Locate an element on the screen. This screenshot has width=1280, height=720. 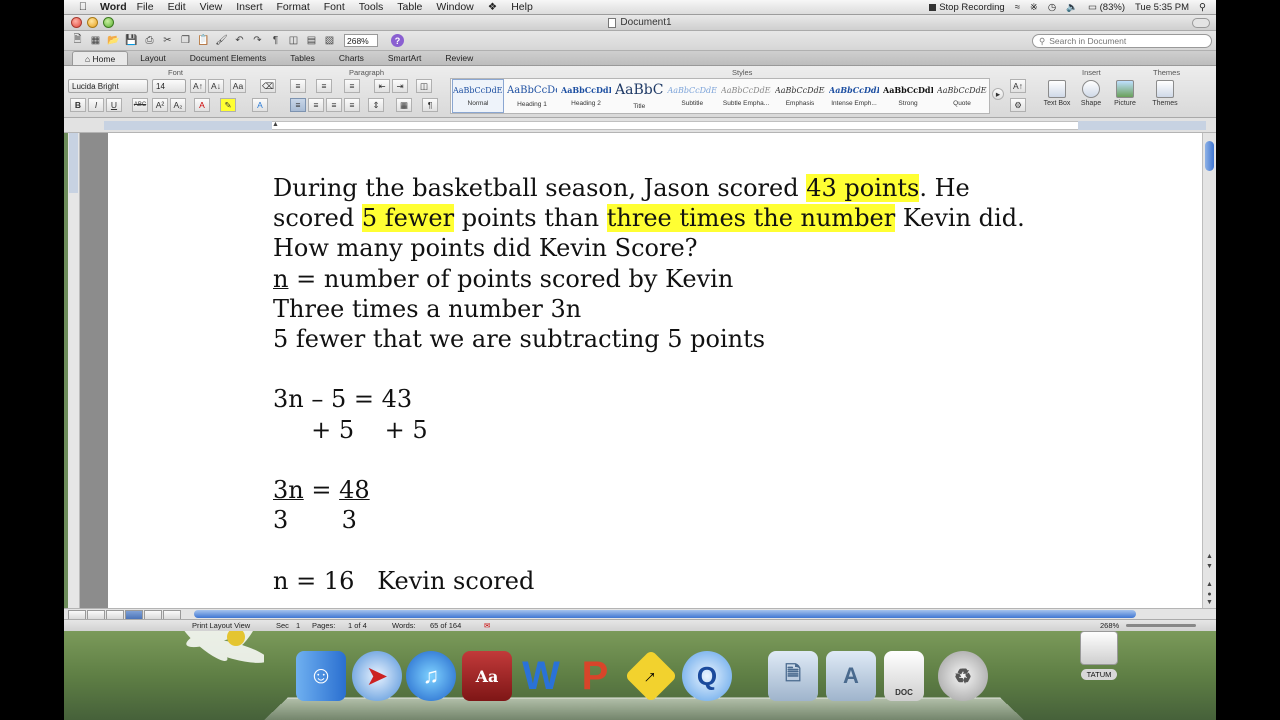
word-icon: W is located at coordinates (541, 676).